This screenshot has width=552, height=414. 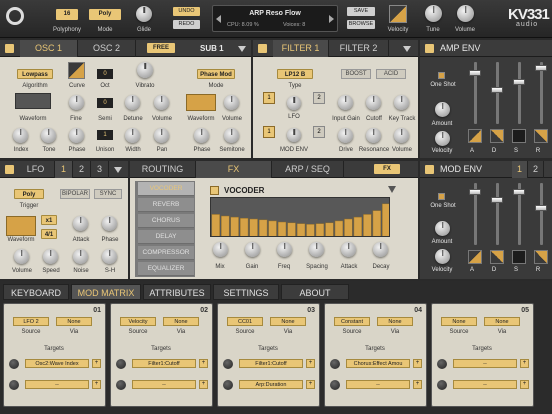 I want to click on mod-velocity-knob, so click(x=442, y=256).